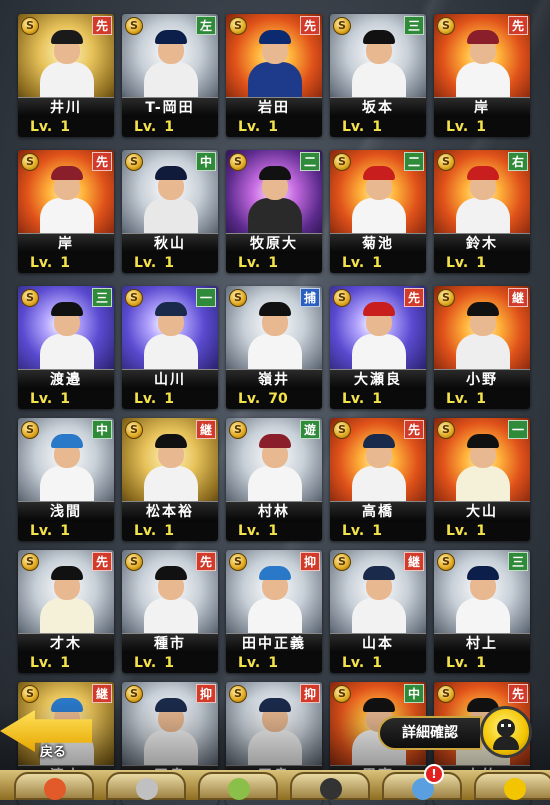 Image resolution: width=550 pixels, height=805 pixels. Describe the element at coordinates (66, 479) in the screenshot. I see `player-card: S 中浅間 Lv. 1` at that location.